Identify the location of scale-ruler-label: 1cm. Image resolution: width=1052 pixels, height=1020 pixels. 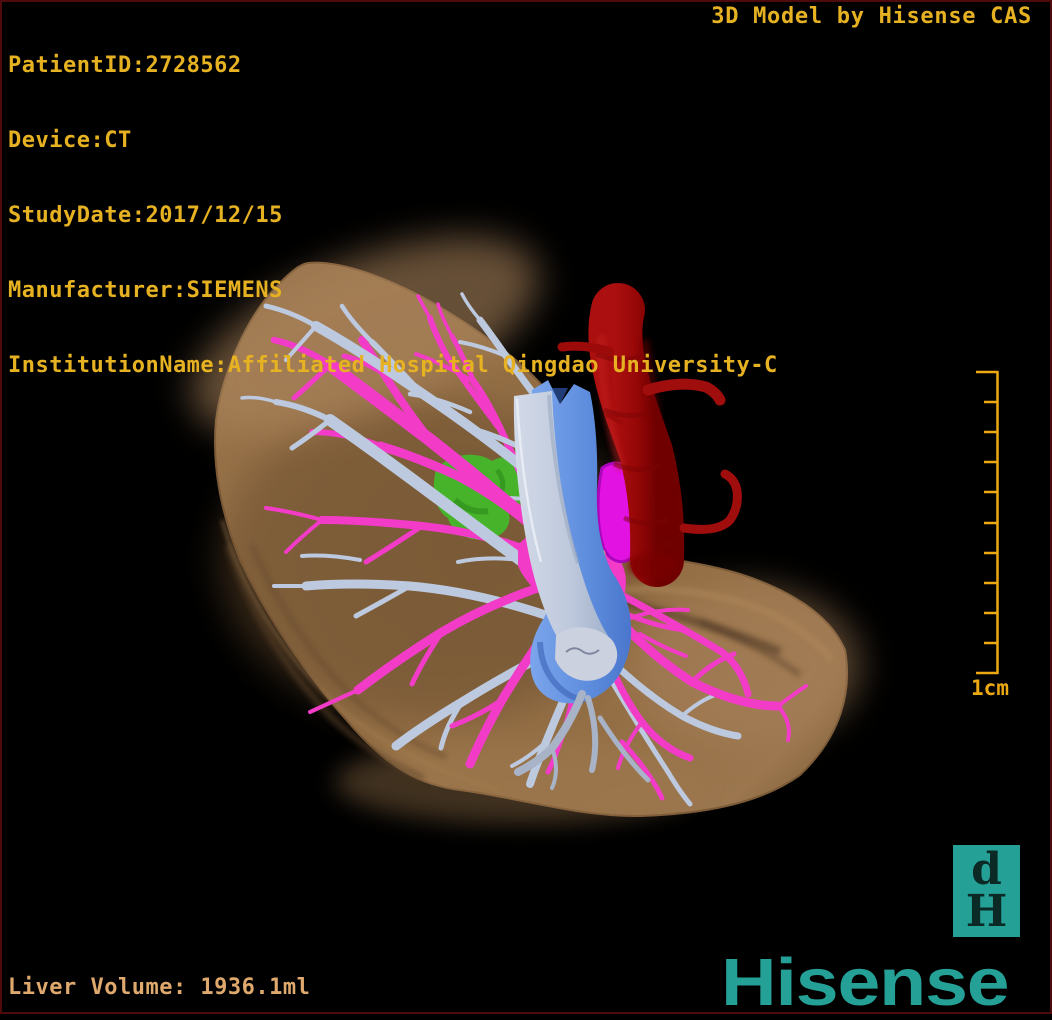
(990, 688).